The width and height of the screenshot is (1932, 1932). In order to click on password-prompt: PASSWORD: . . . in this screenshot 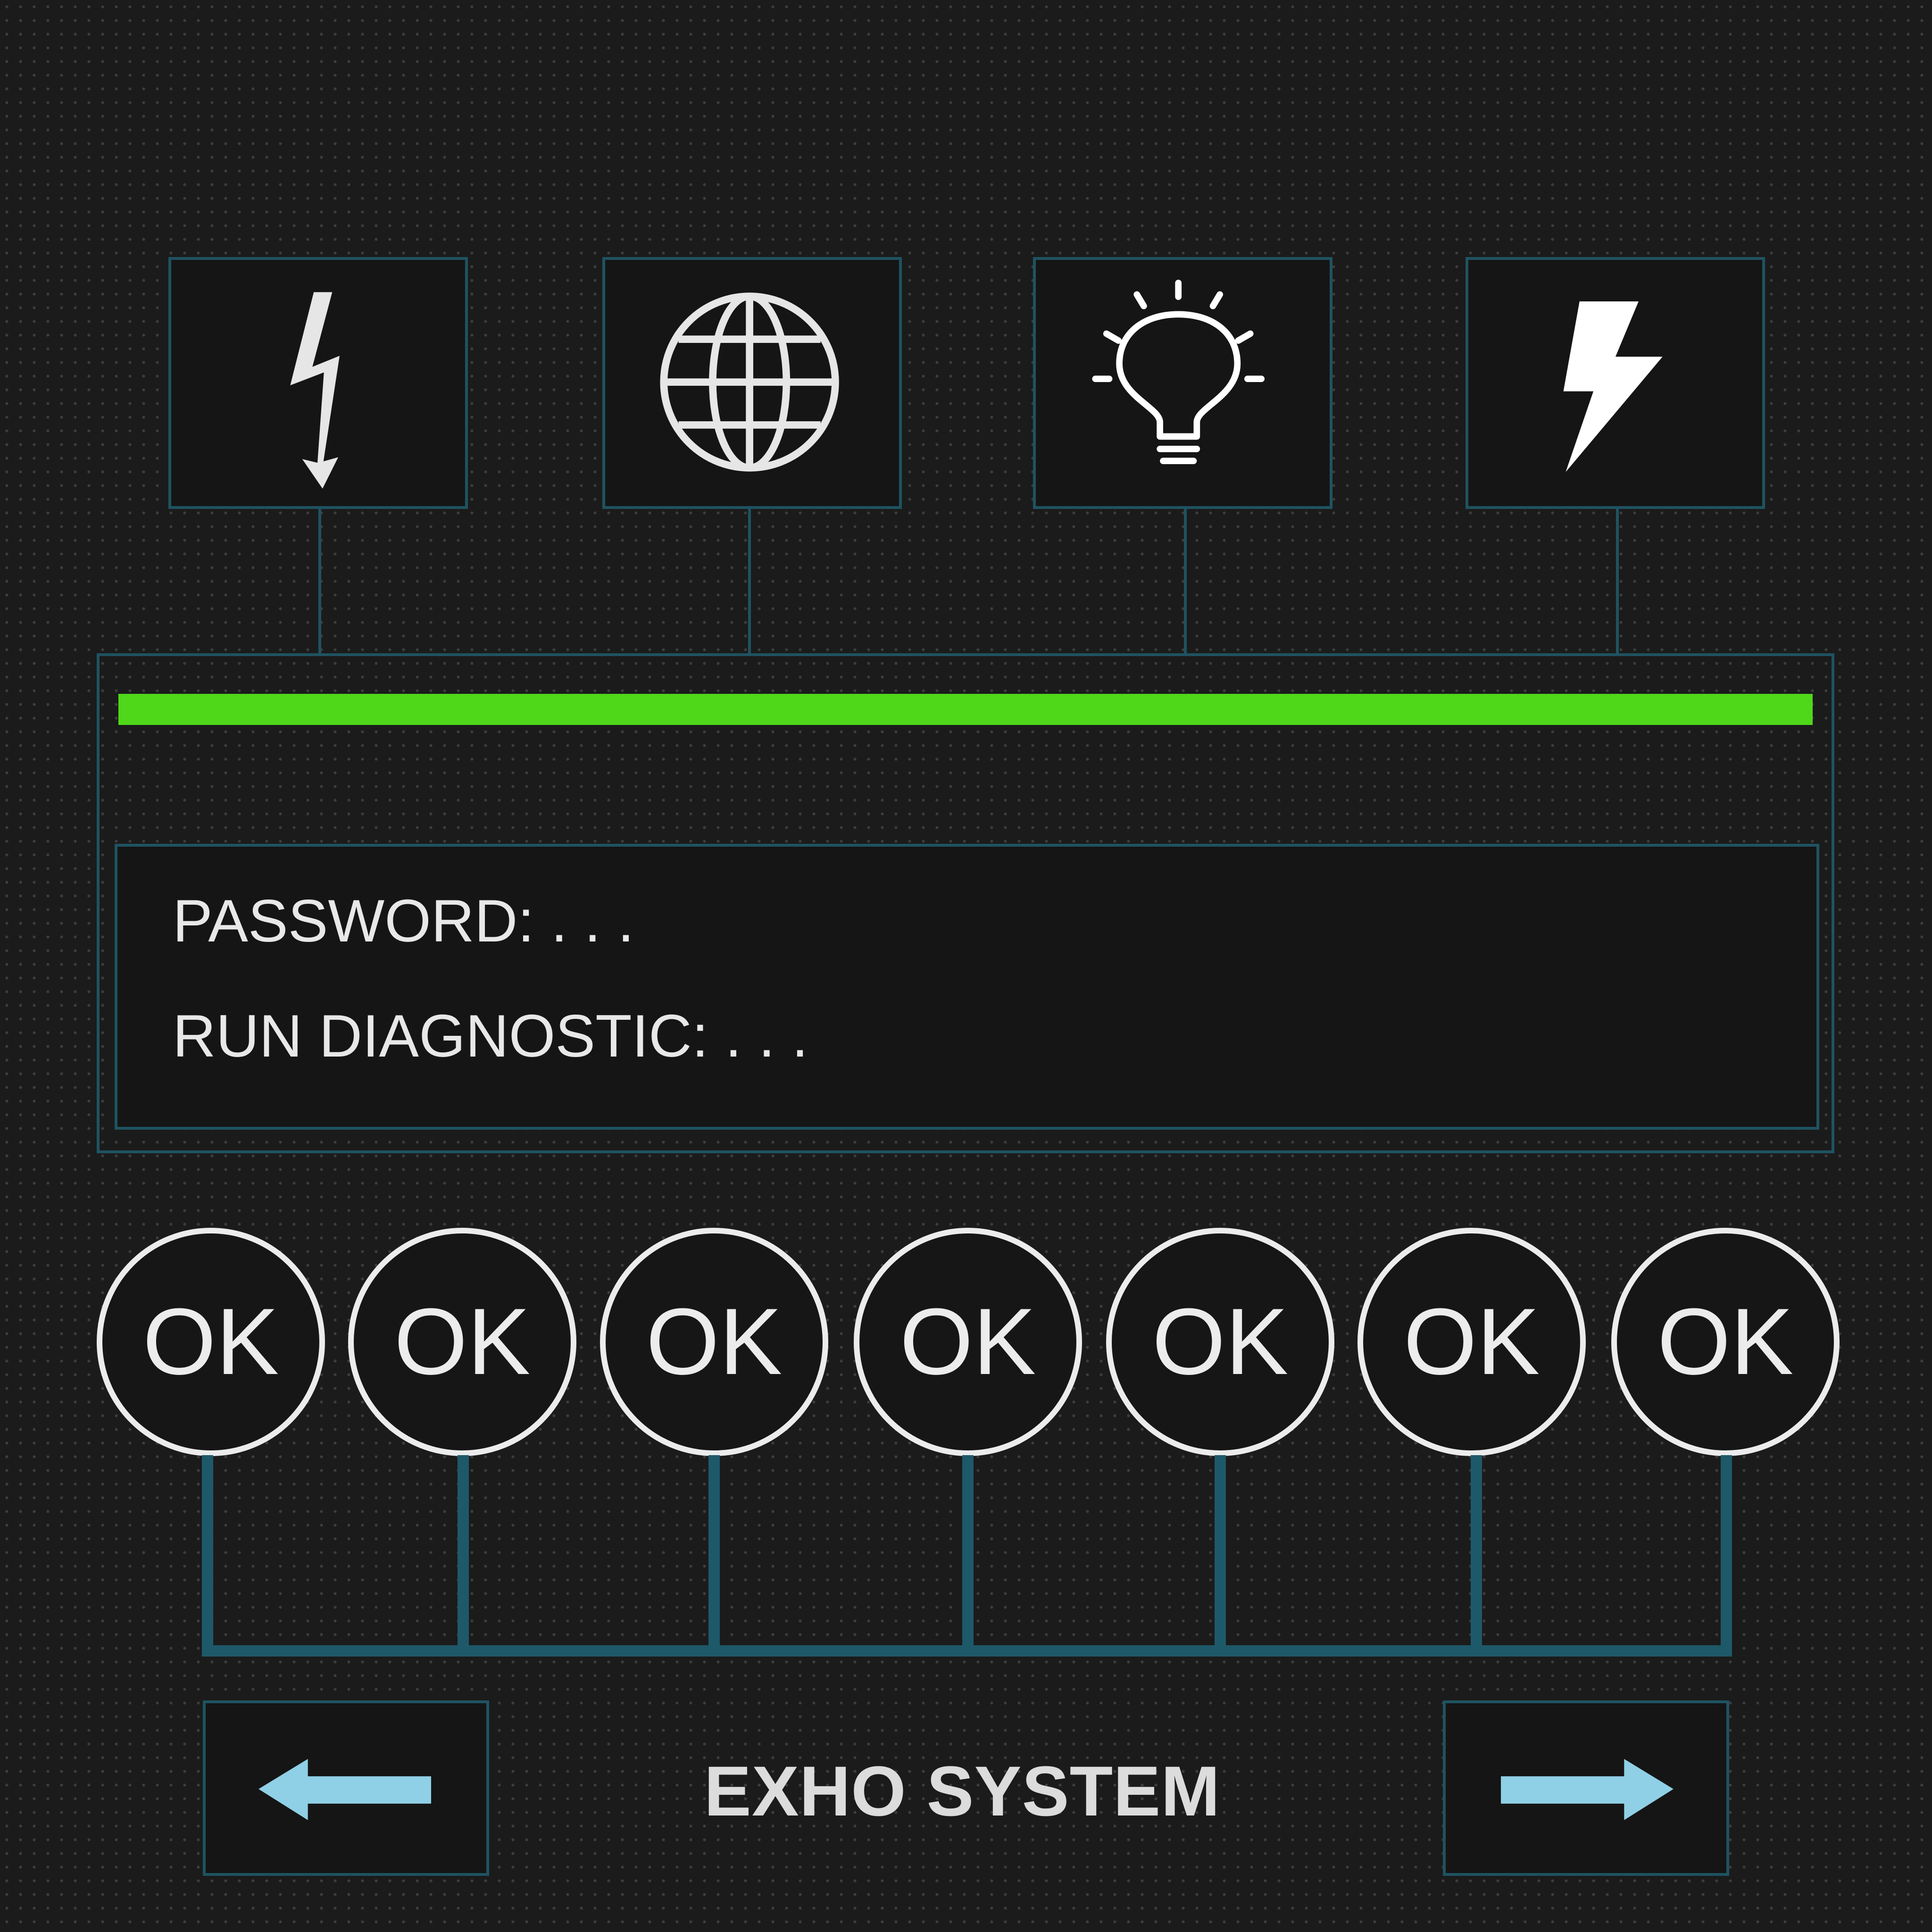, I will do `click(404, 921)`.